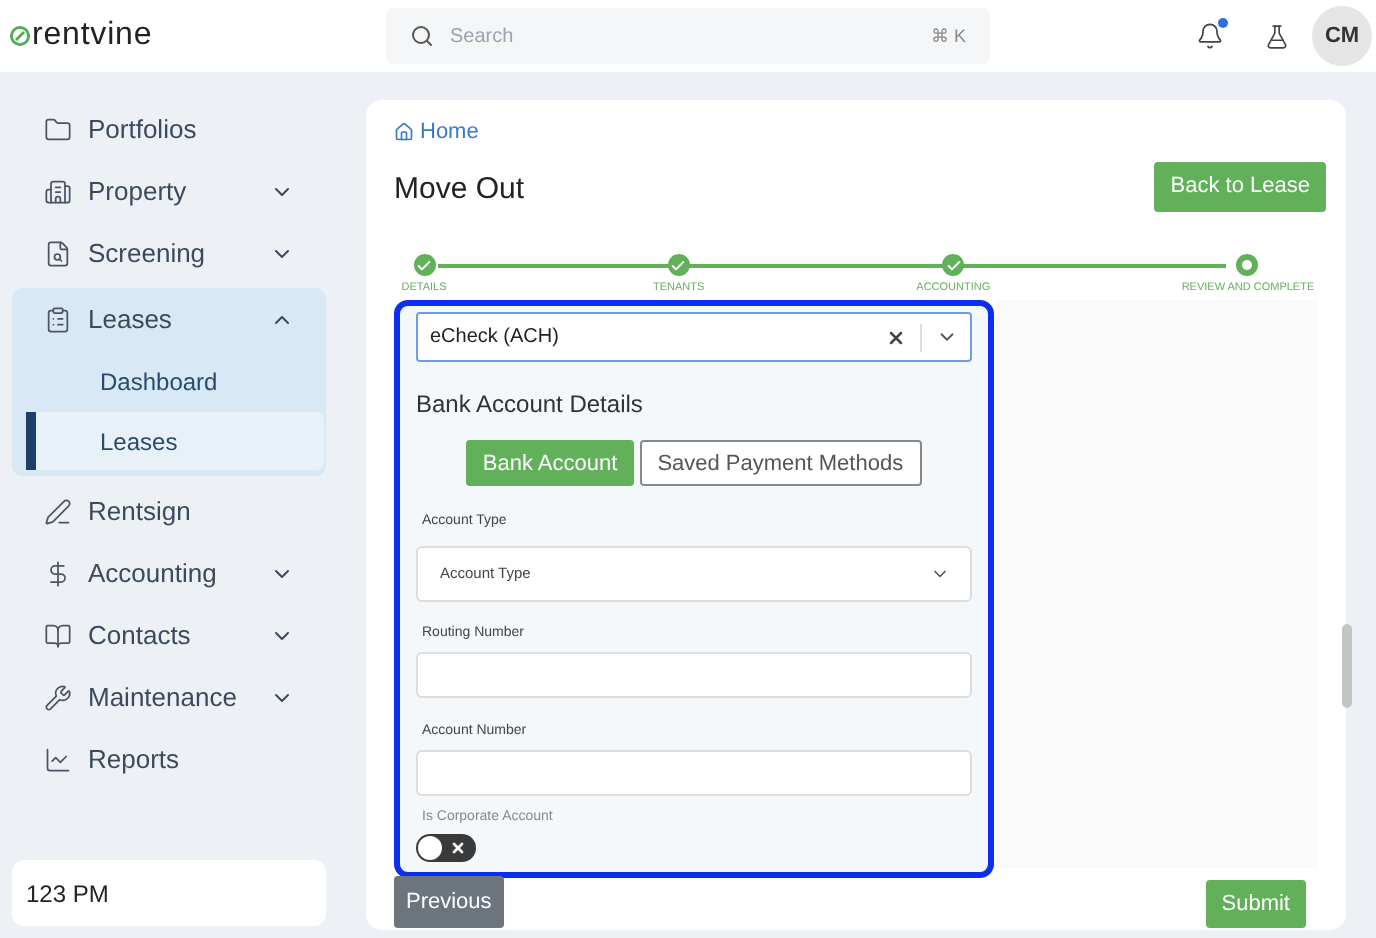 This screenshot has width=1376, height=938. Describe the element at coordinates (169, 511) in the screenshot. I see `sidebar-item: Rentsign` at that location.